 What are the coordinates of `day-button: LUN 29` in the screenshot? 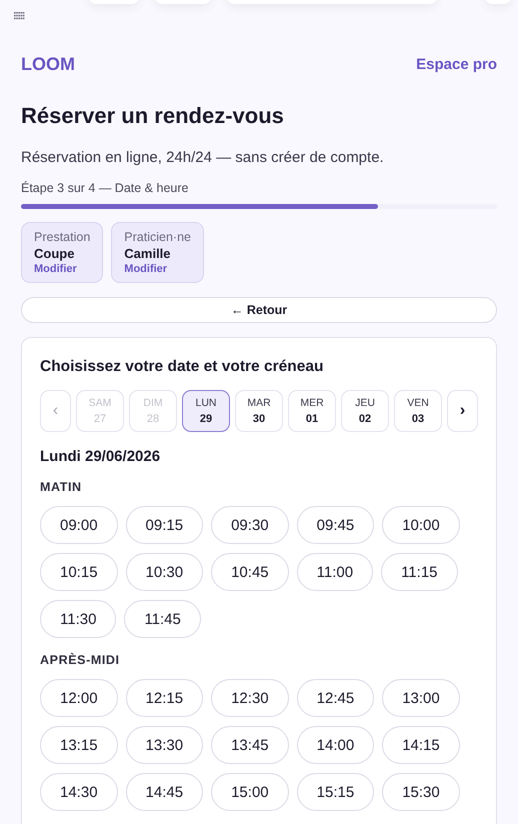 It's located at (206, 411).